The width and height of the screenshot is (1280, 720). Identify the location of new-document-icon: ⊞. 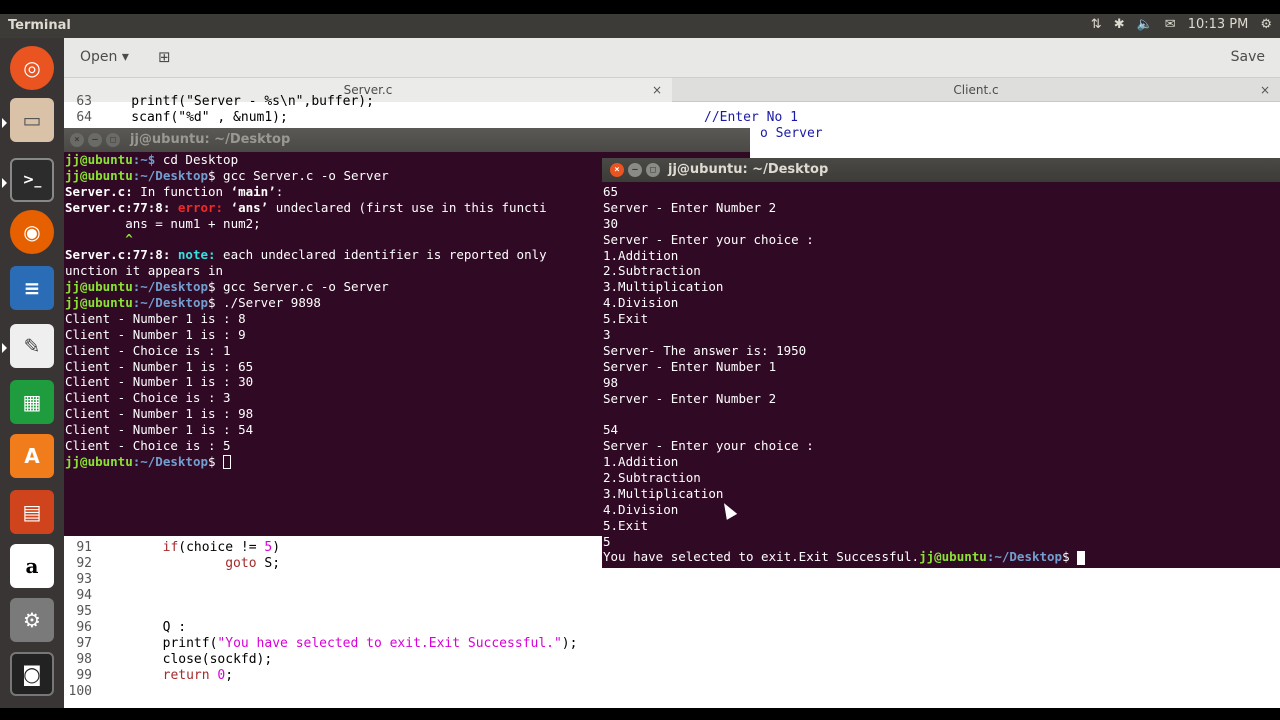
(164, 57).